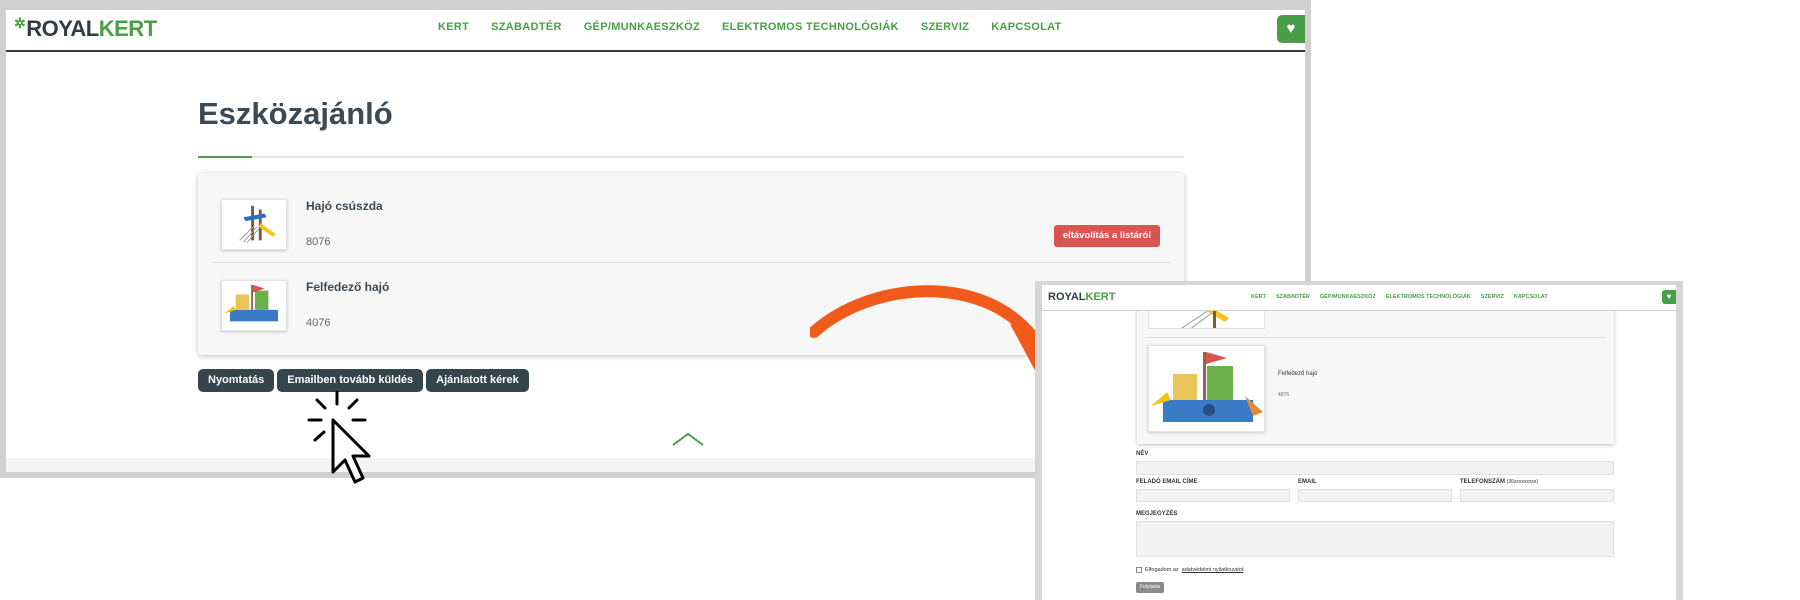  Describe the element at coordinates (1669, 297) in the screenshot. I see `mini-heart-icon: ♥` at that location.